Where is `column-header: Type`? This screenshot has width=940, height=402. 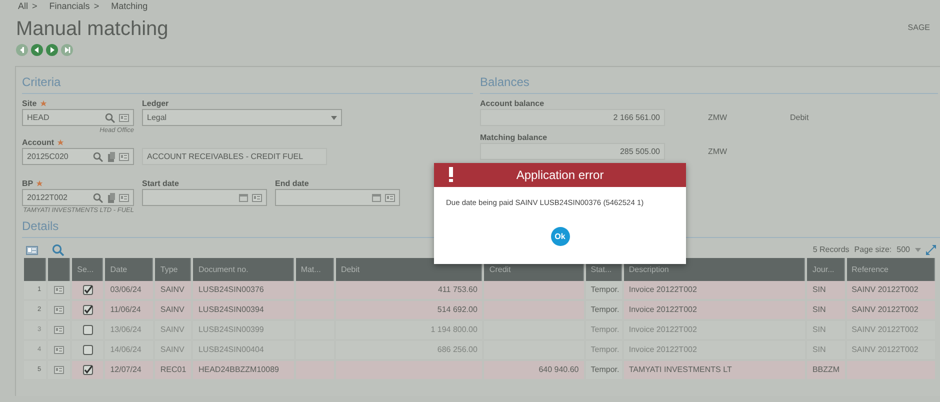
column-header: Type is located at coordinates (173, 269).